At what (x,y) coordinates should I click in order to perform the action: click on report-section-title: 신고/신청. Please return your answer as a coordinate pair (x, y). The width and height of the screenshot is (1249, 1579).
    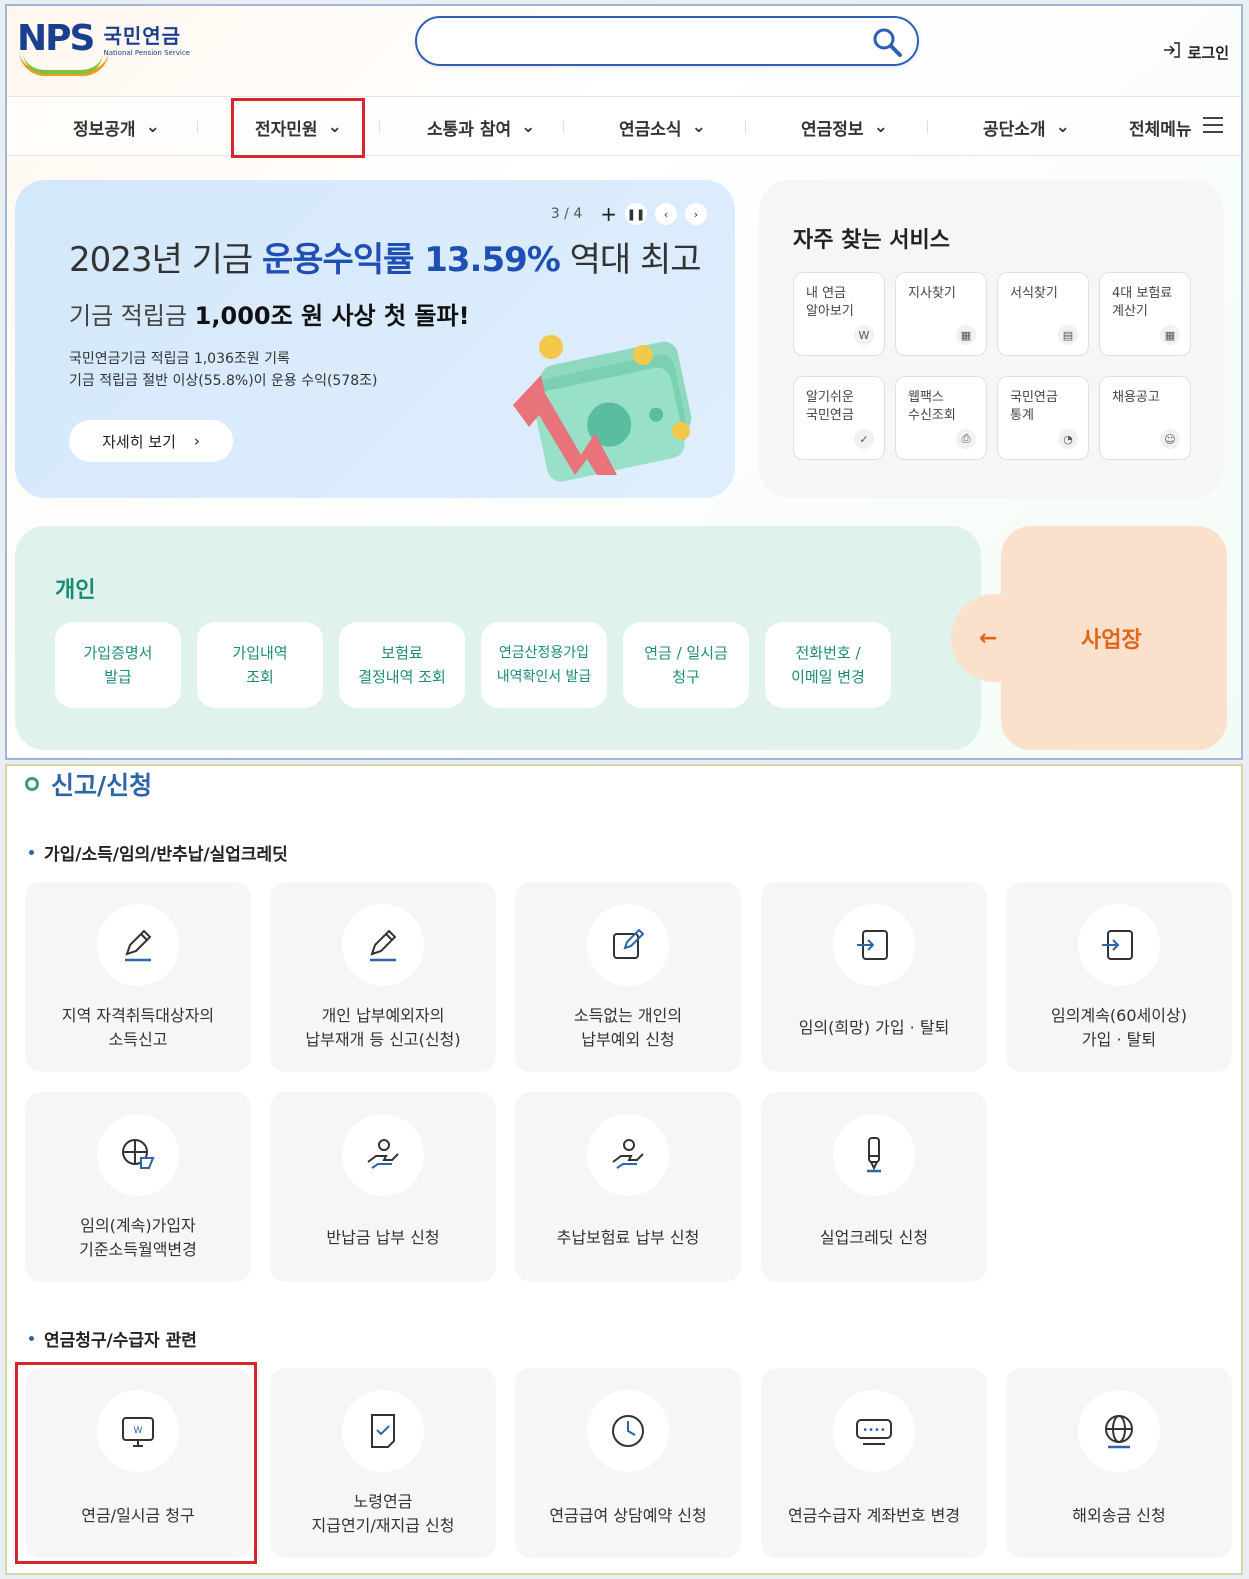
    Looking at the image, I should click on (88, 784).